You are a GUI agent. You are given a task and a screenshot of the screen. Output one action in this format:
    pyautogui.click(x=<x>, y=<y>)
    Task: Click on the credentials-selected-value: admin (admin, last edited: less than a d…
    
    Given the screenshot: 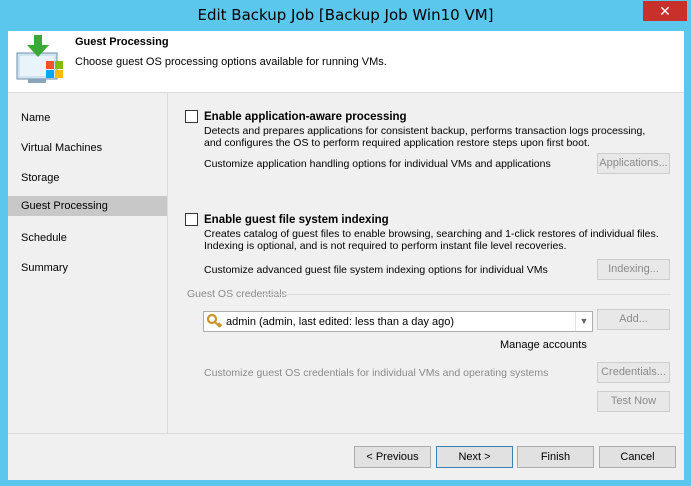 What is the action you would take?
    pyautogui.click(x=340, y=321)
    